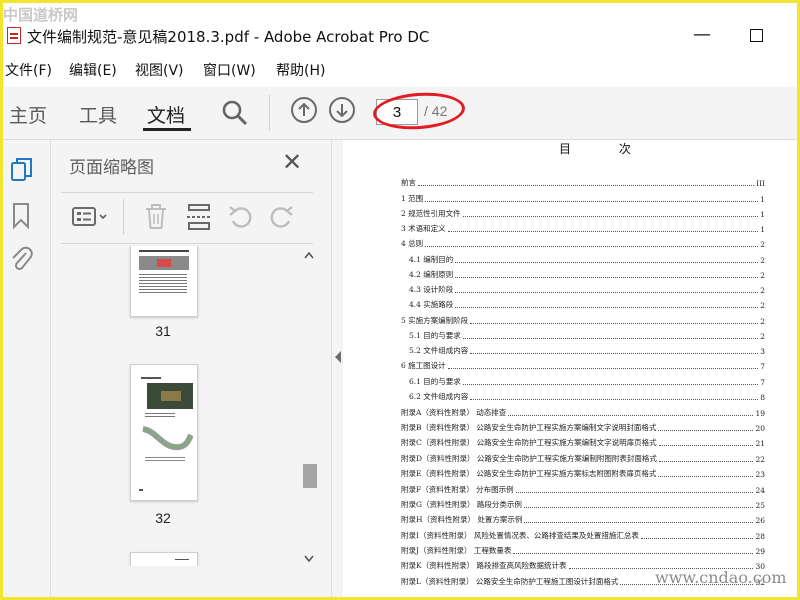 The height and width of the screenshot is (600, 800). I want to click on toc-entry-page: 23, so click(760, 474).